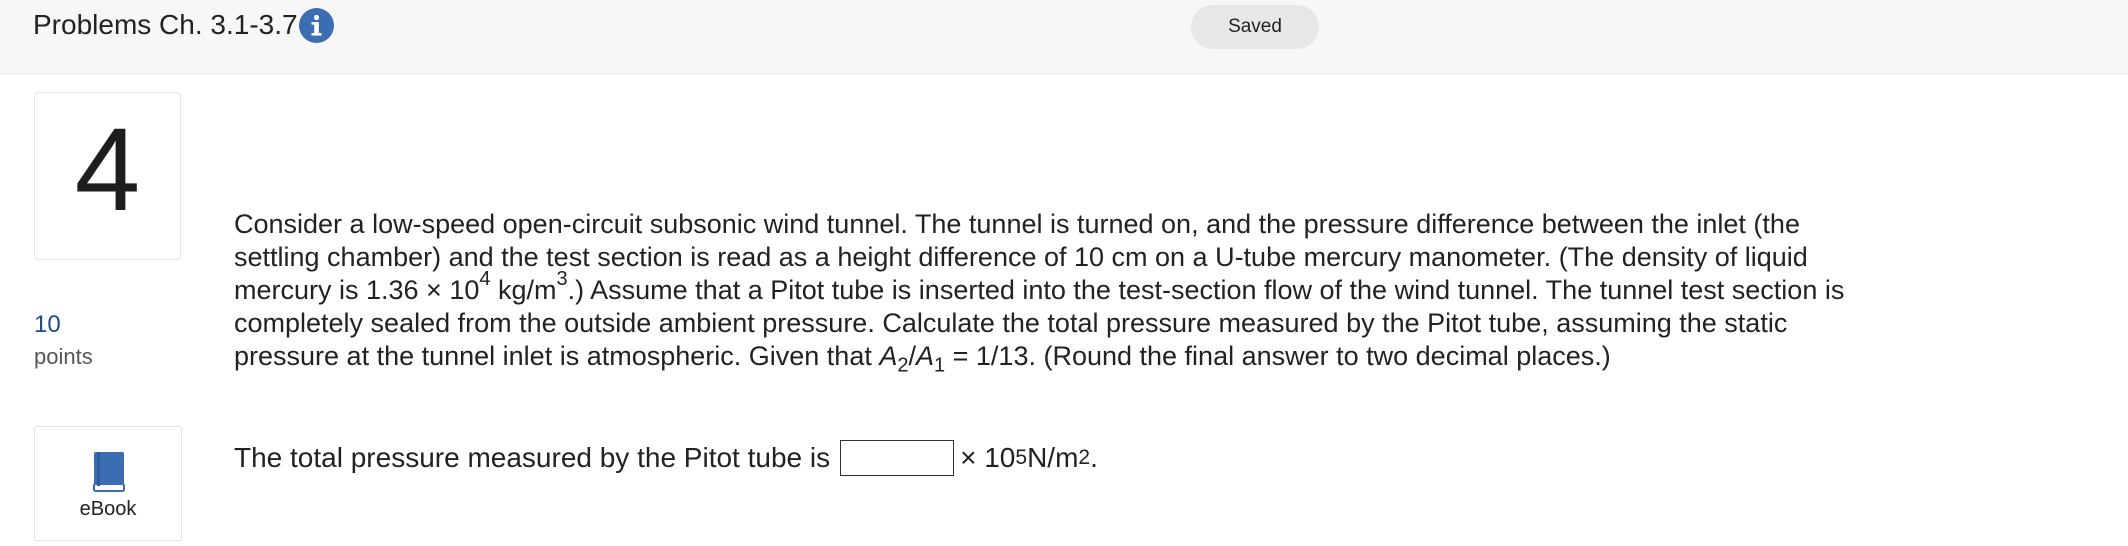 Image resolution: width=2128 pixels, height=546 pixels. I want to click on question-number-box: 4, so click(107, 176).